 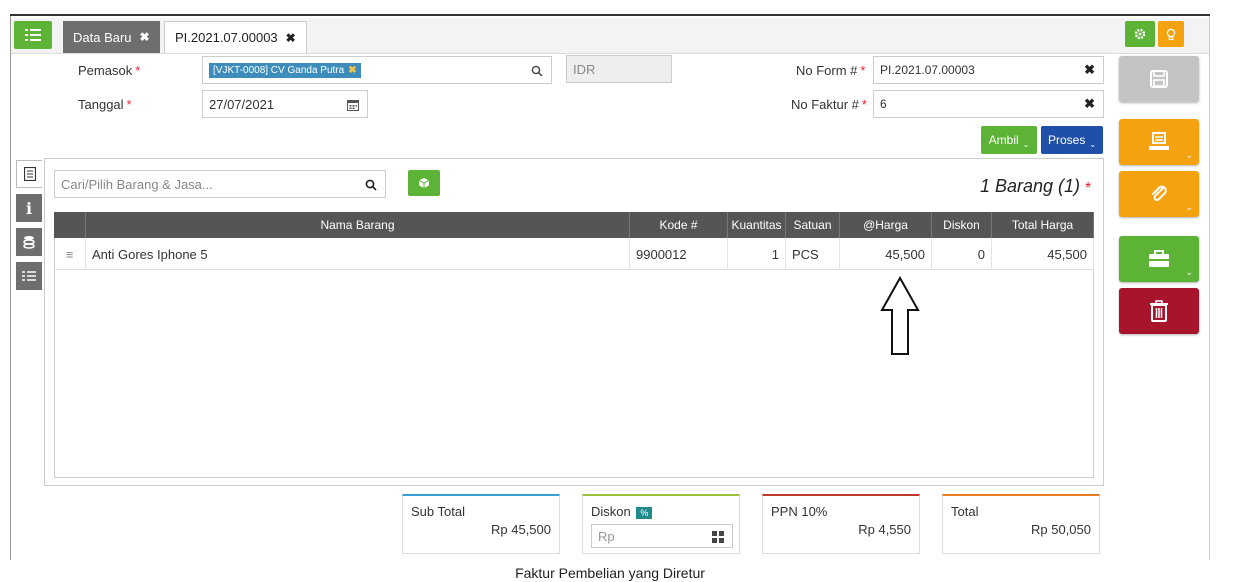 I want to click on tab-info: i, so click(x=29, y=208).